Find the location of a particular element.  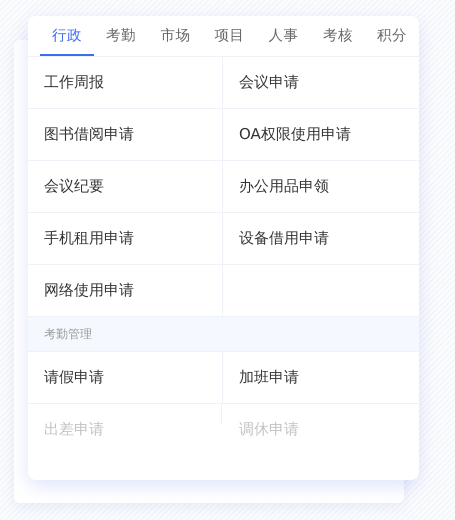

tab: 市场 is located at coordinates (175, 36).